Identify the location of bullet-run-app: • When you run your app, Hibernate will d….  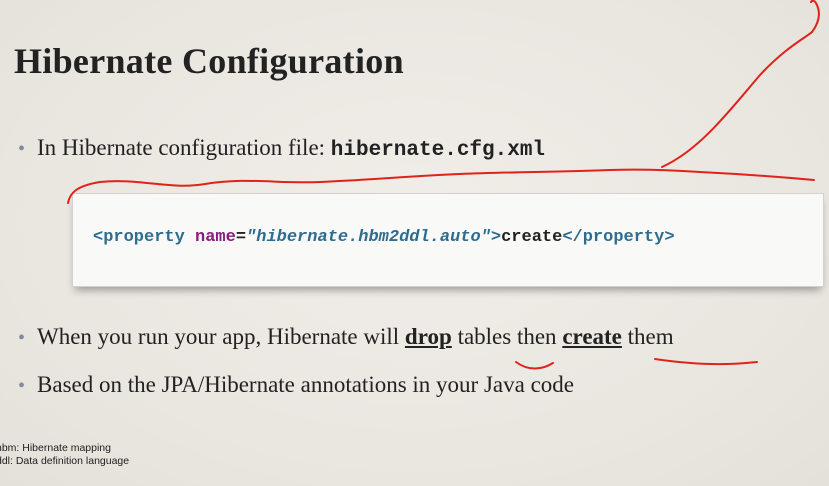
(346, 337).